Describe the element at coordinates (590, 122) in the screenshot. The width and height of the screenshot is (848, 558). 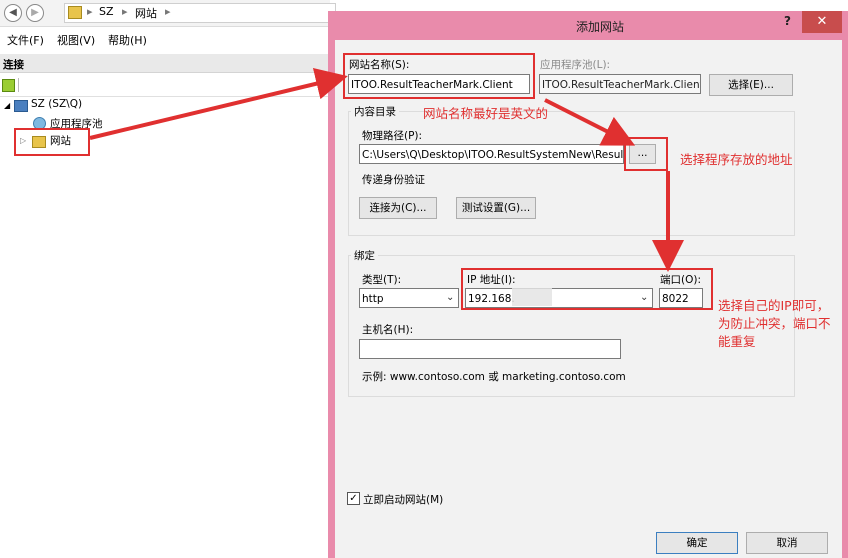
I see `arrow-site-name-to-path` at that location.